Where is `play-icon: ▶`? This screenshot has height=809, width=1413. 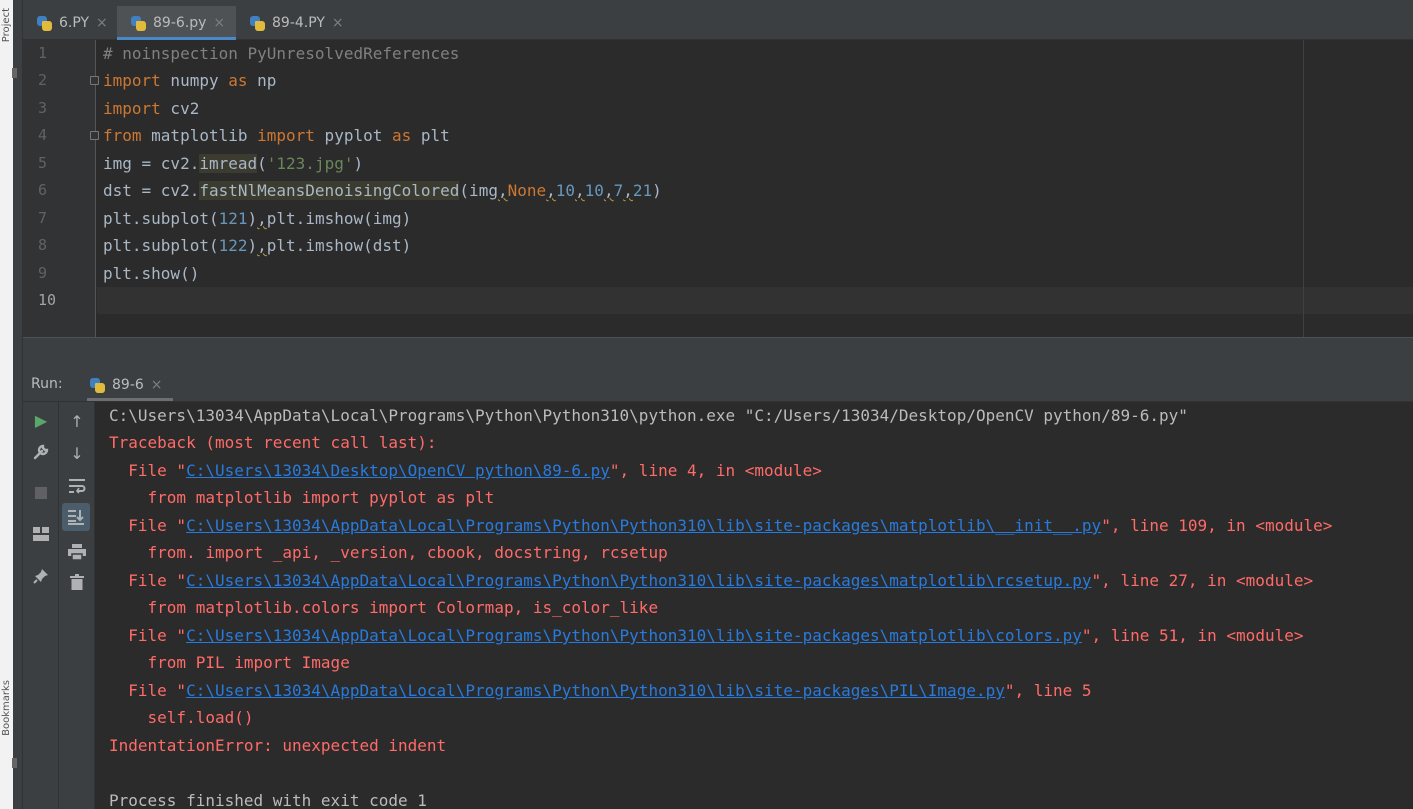
play-icon: ▶ is located at coordinates (41, 420).